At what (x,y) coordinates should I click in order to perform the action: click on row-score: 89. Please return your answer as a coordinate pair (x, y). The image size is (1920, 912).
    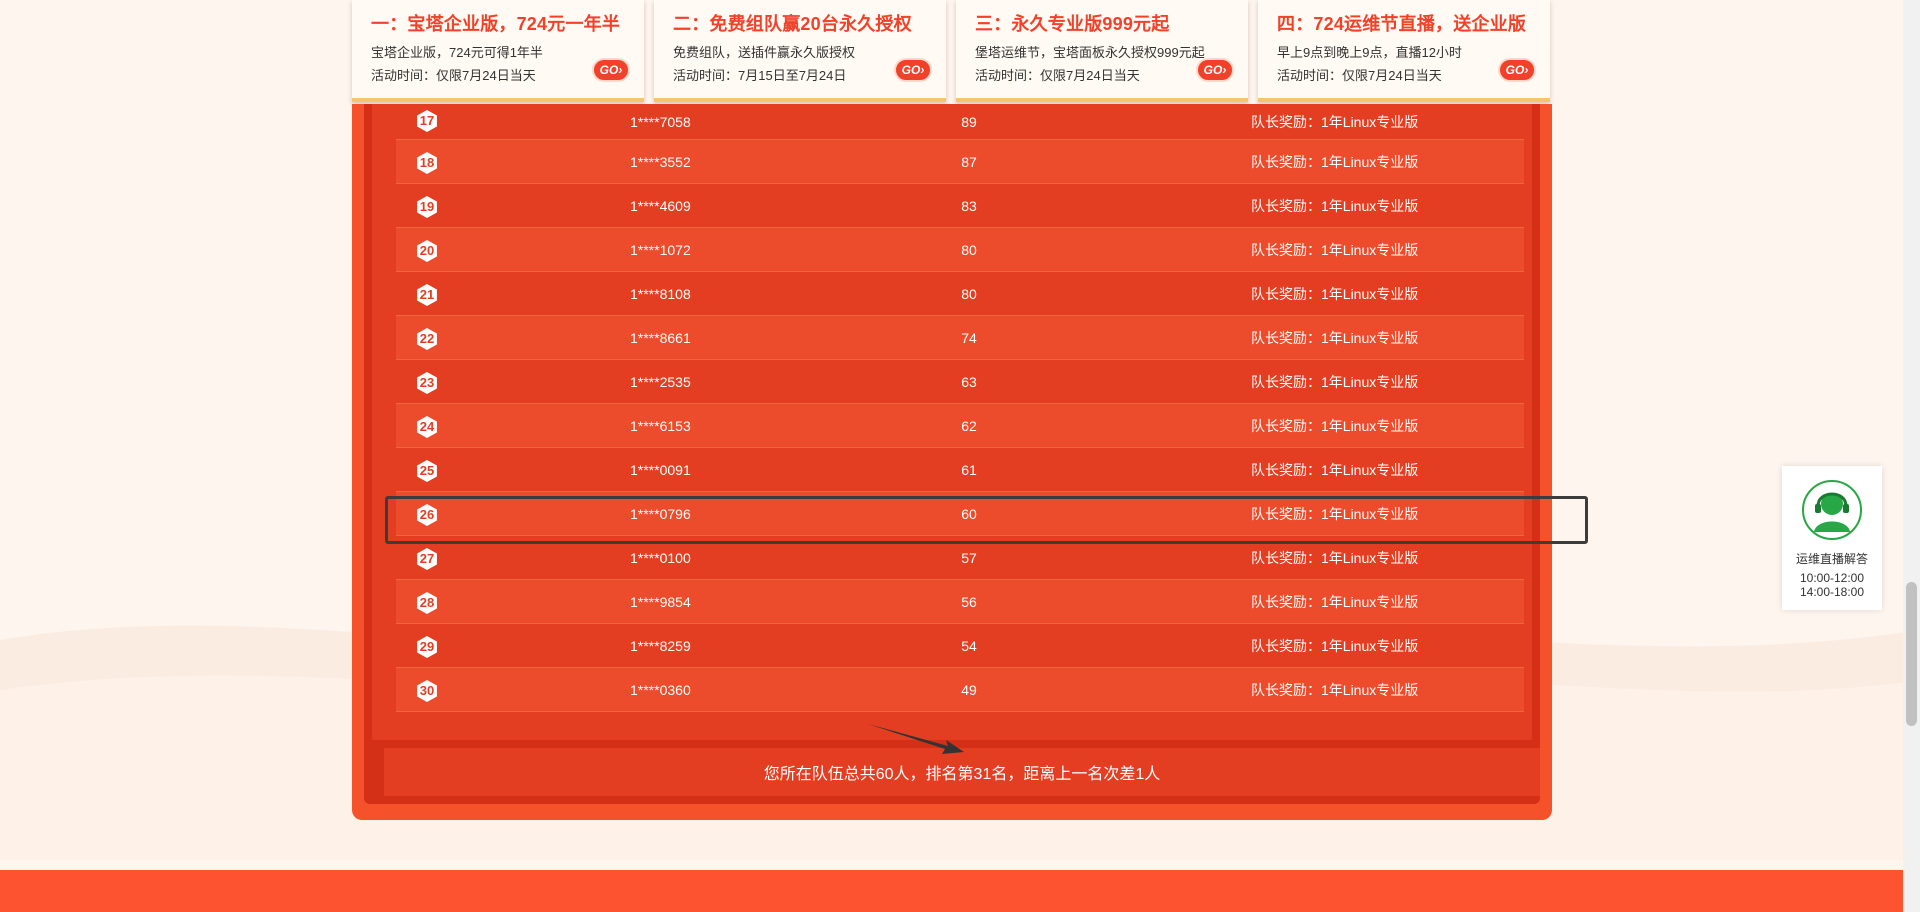
    Looking at the image, I should click on (969, 122).